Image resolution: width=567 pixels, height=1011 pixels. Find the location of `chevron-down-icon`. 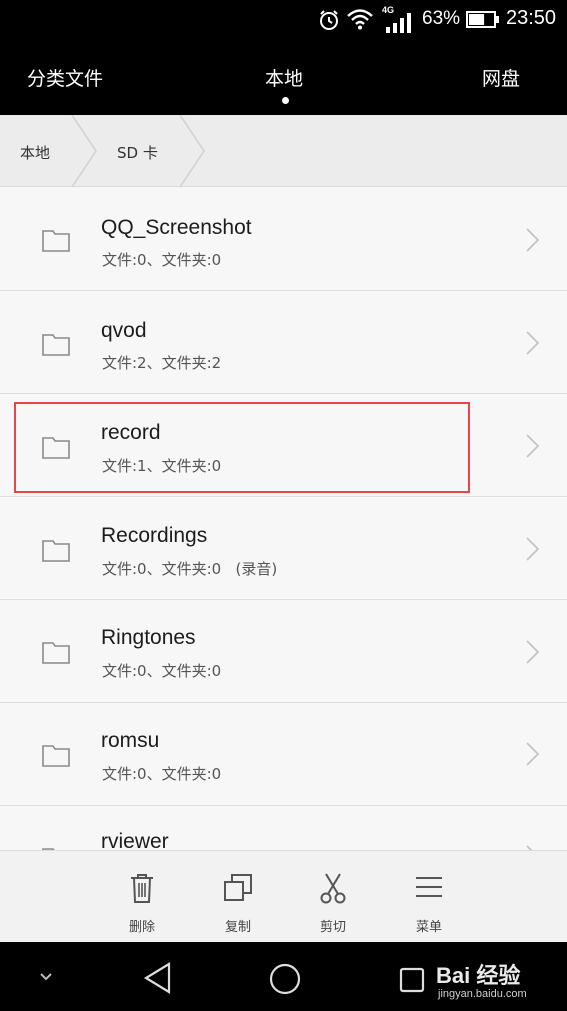

chevron-down-icon is located at coordinates (46, 976).